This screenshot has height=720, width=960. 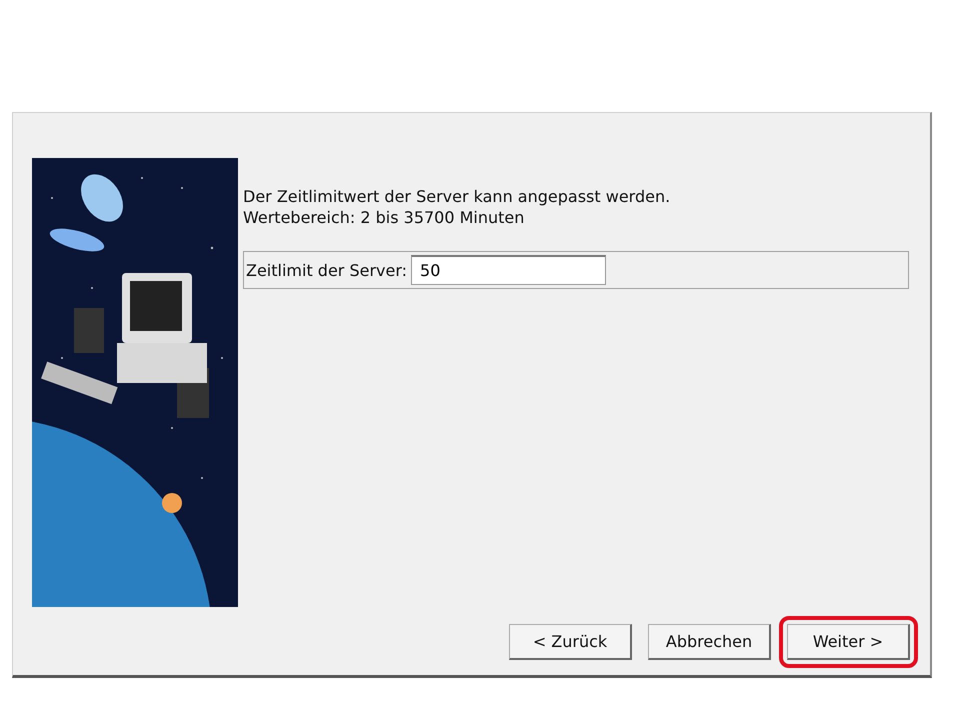 I want to click on intro-text: Der Zeitlimitwert der Server kann angepasst werden., so click(x=457, y=196).